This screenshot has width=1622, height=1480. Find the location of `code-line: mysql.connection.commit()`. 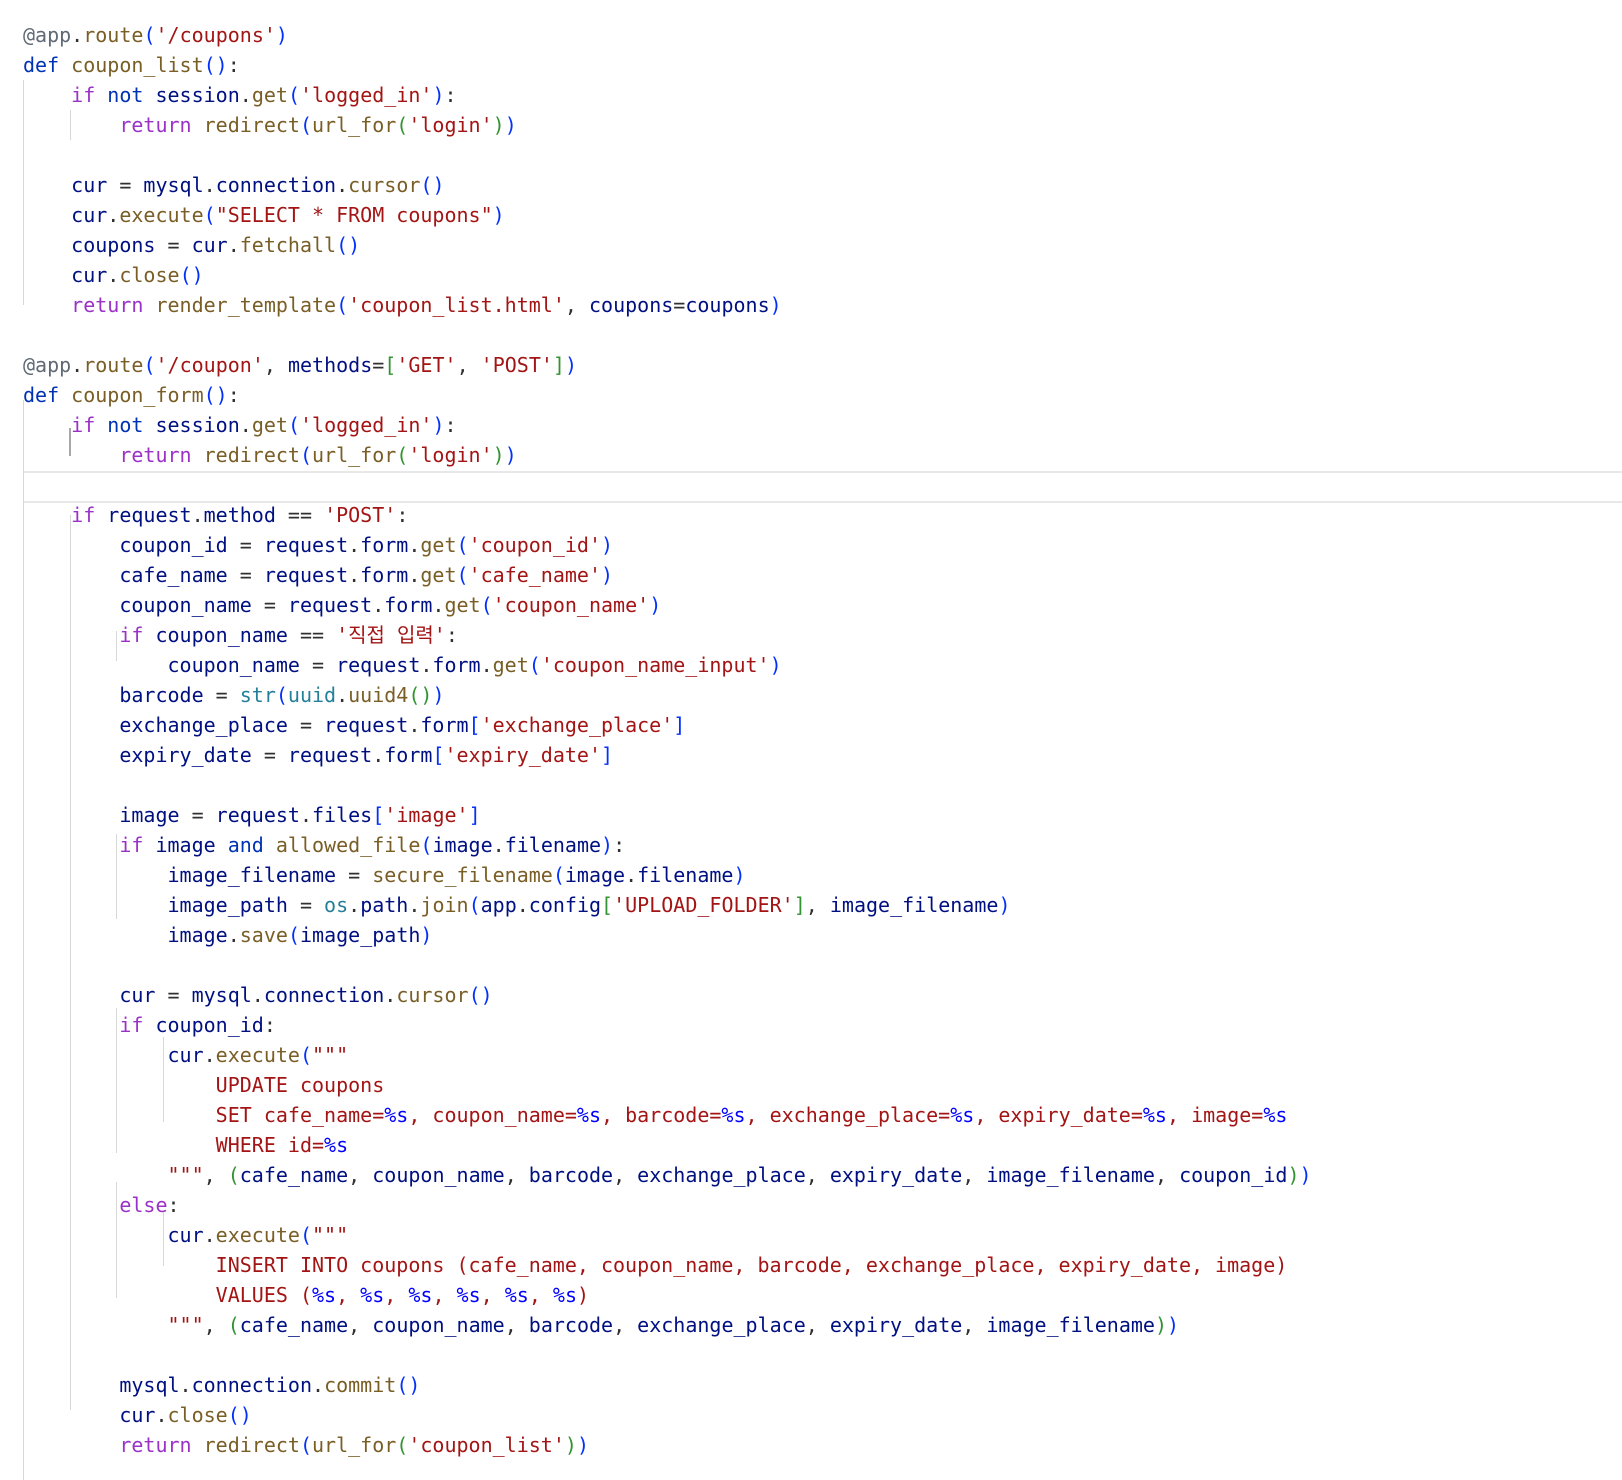

code-line: mysql.connection.commit() is located at coordinates (667, 1385).